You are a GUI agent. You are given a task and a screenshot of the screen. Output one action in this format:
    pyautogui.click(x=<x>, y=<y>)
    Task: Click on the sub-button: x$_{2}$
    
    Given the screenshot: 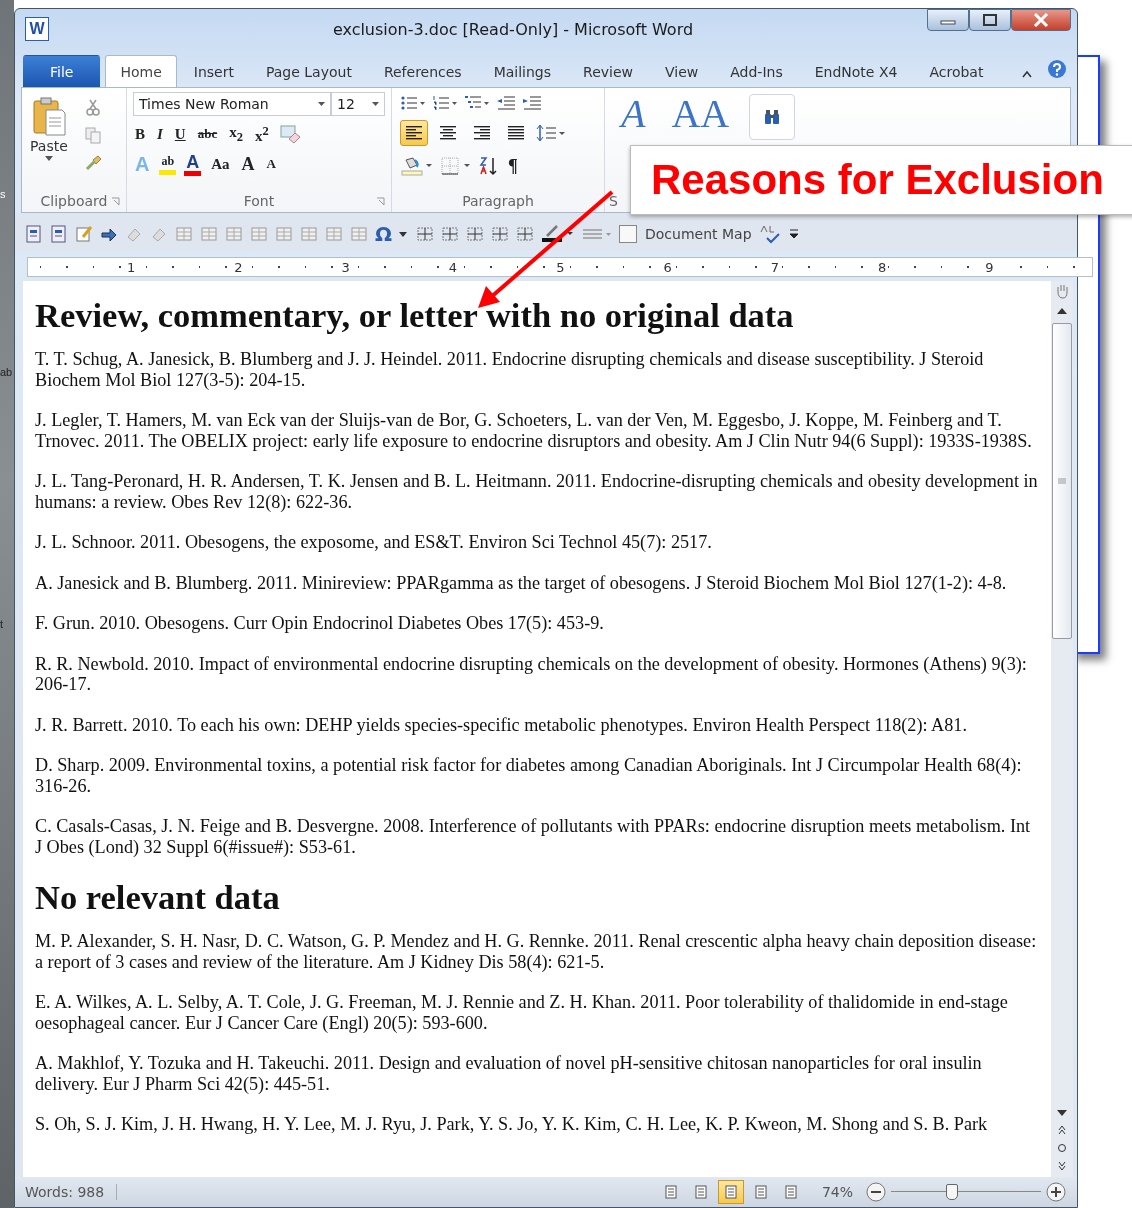 What is the action you would take?
    pyautogui.click(x=236, y=134)
    